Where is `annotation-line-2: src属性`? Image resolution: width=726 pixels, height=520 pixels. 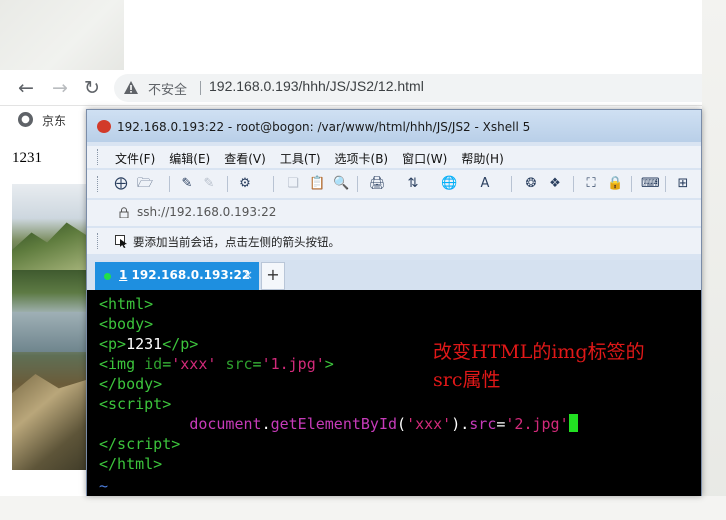 annotation-line-2: src属性 is located at coordinates (467, 380).